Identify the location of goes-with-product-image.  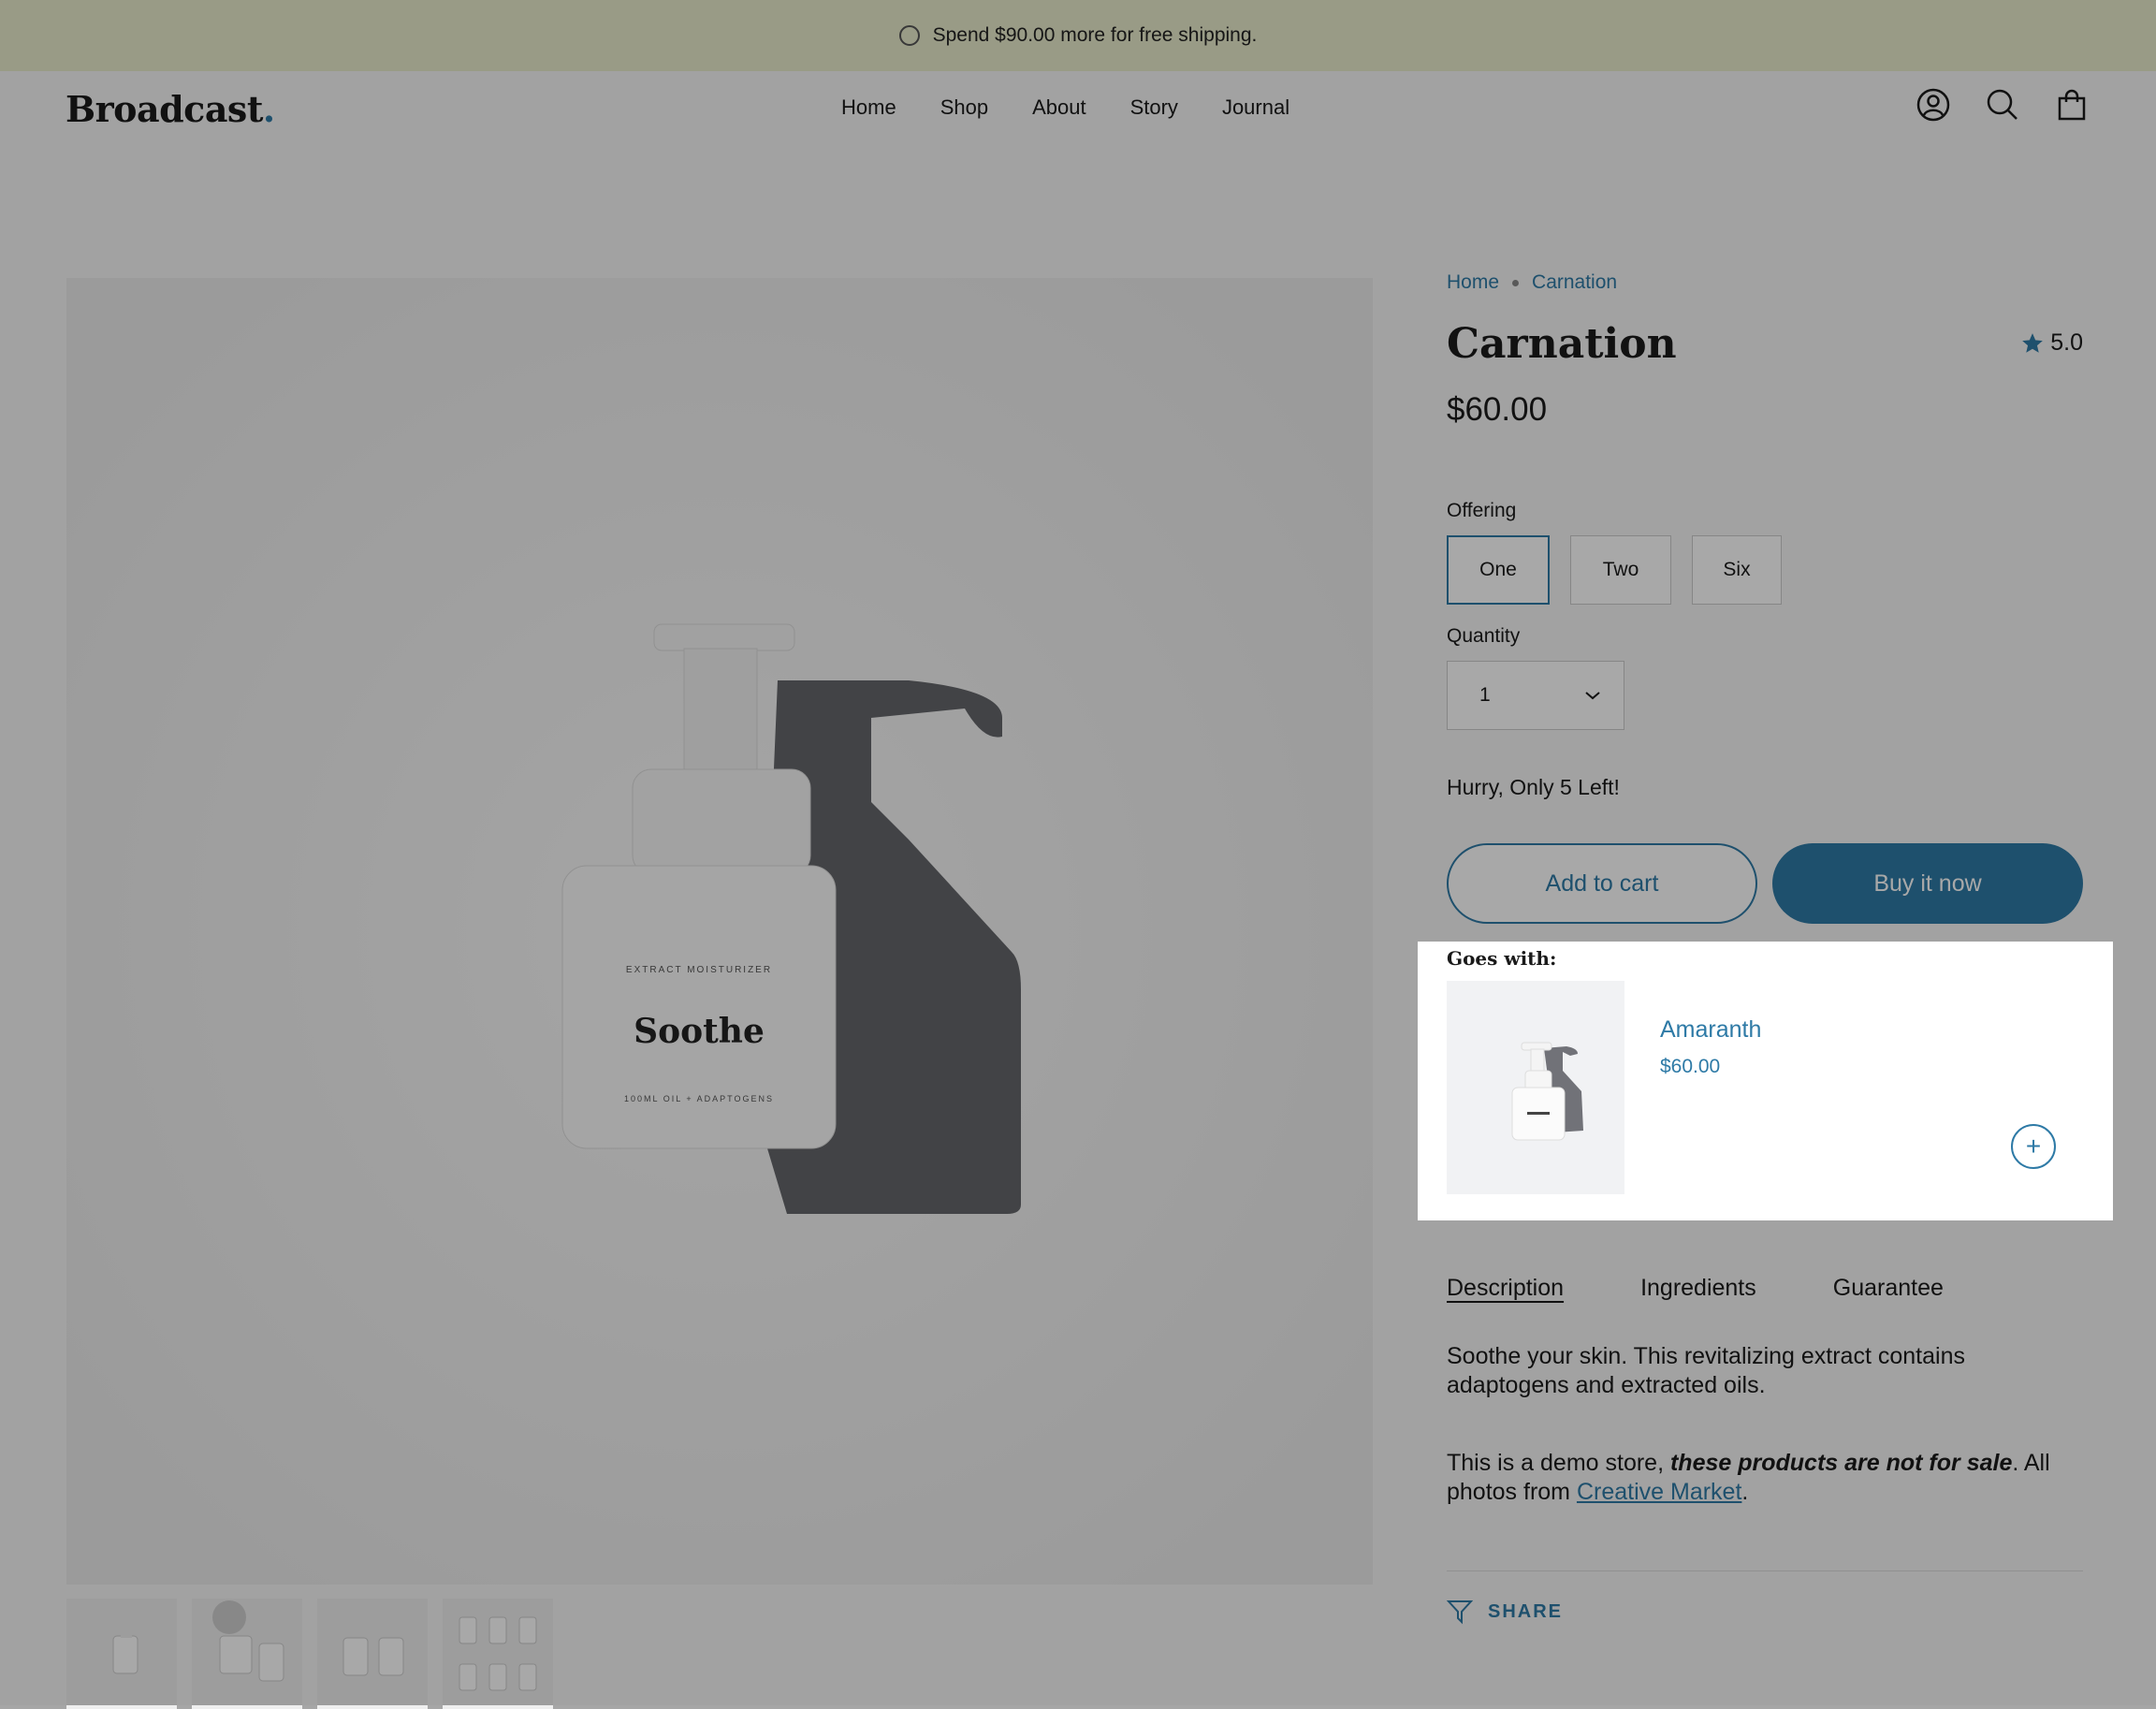
(1535, 1088).